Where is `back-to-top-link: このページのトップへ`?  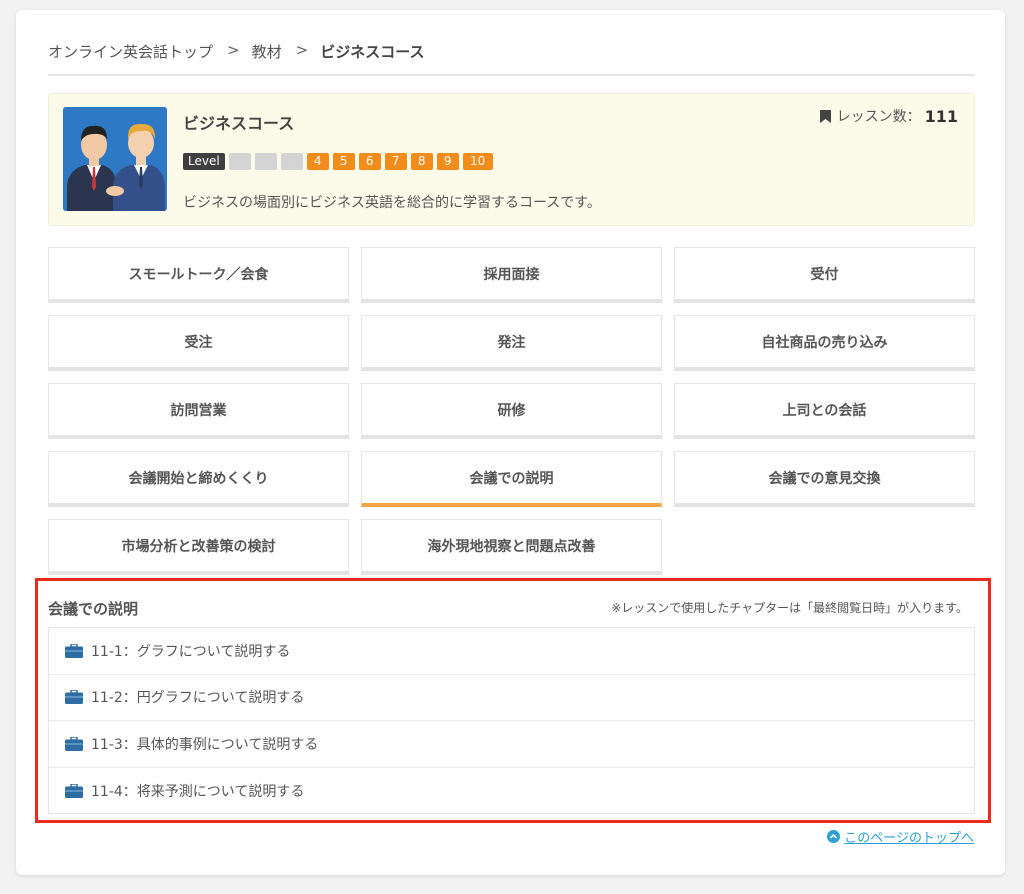
back-to-top-link: このページのトップへ is located at coordinates (900, 836).